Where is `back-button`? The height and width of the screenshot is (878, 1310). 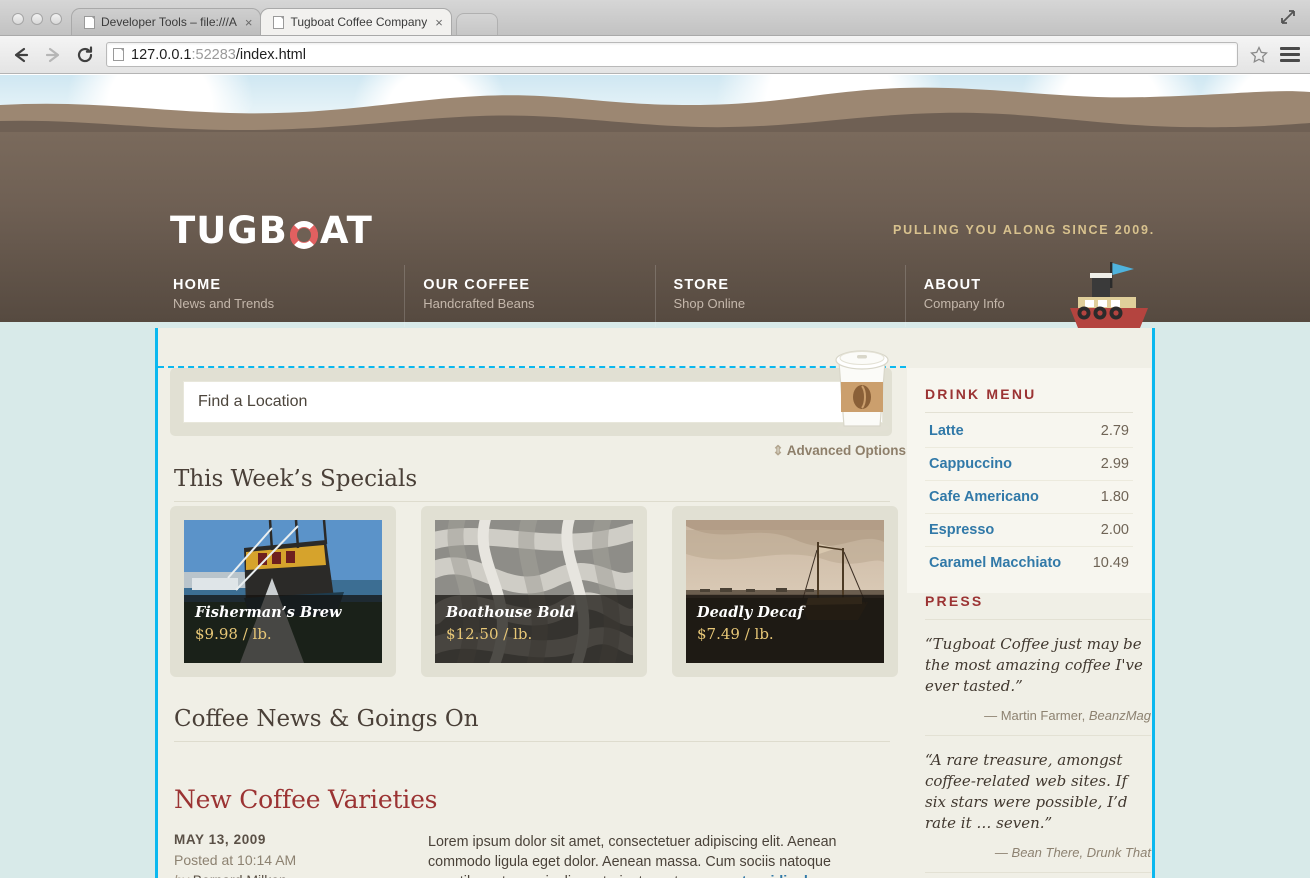
back-button is located at coordinates (21, 55).